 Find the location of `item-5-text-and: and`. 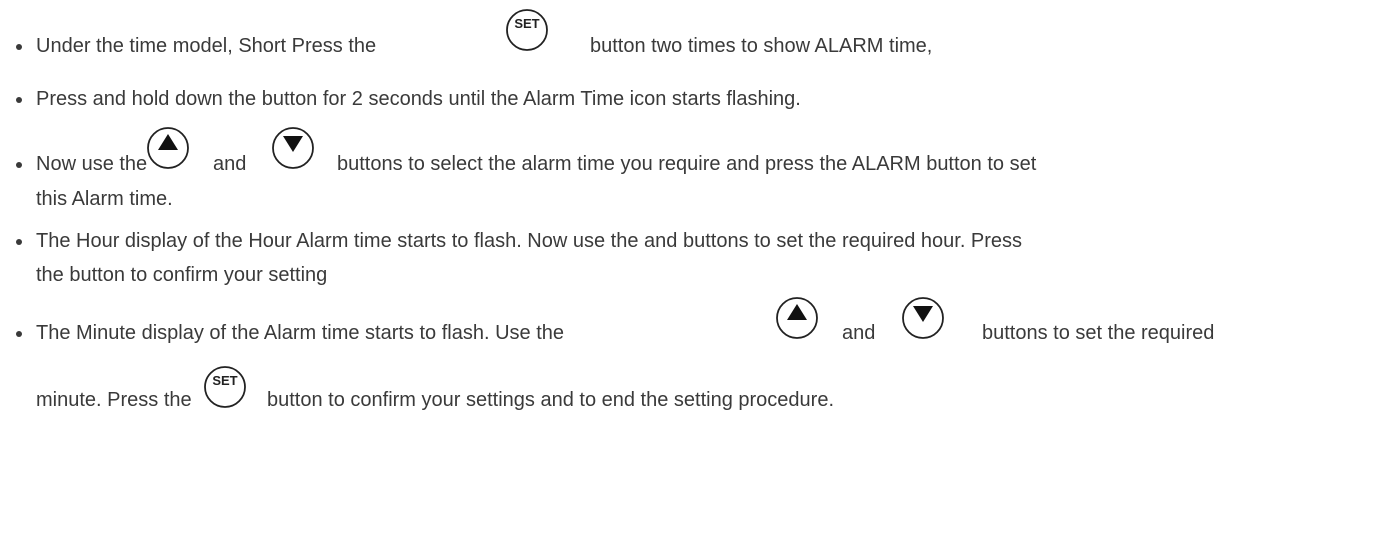

item-5-text-and: and is located at coordinates (859, 333).